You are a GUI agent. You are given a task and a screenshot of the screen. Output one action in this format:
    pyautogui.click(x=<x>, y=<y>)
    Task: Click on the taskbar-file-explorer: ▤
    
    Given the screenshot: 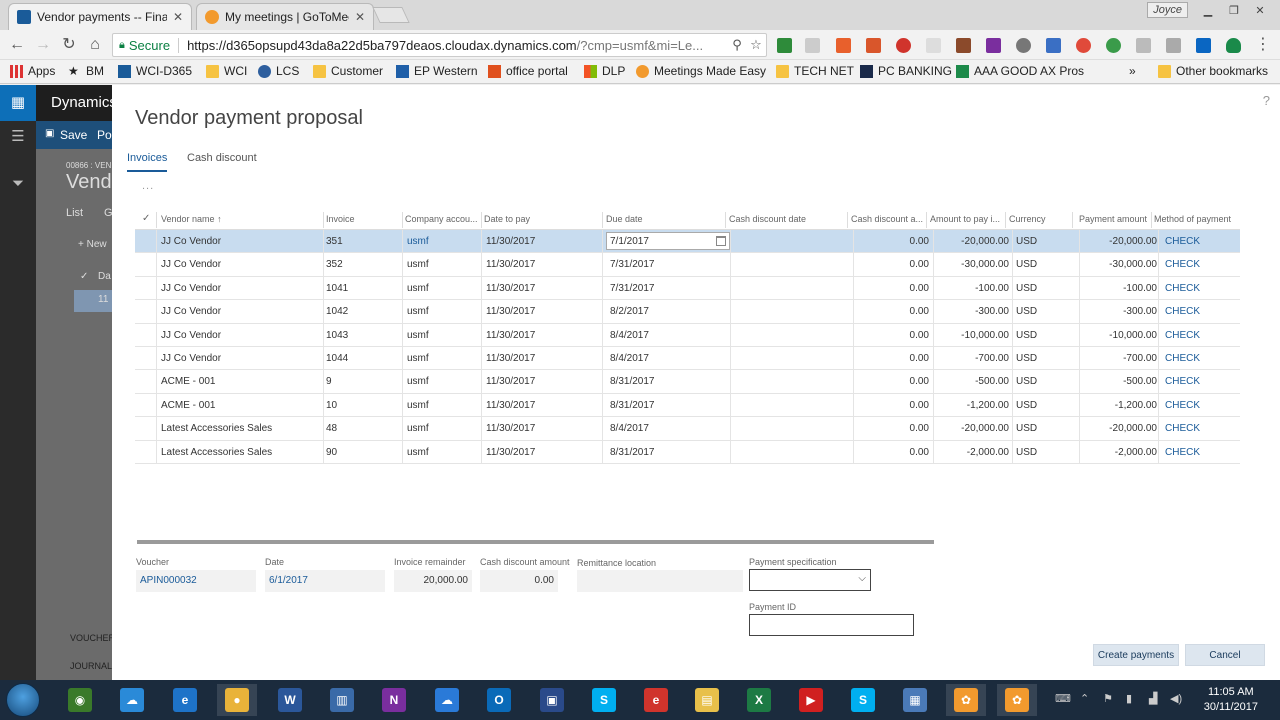 What is the action you would take?
    pyautogui.click(x=707, y=700)
    